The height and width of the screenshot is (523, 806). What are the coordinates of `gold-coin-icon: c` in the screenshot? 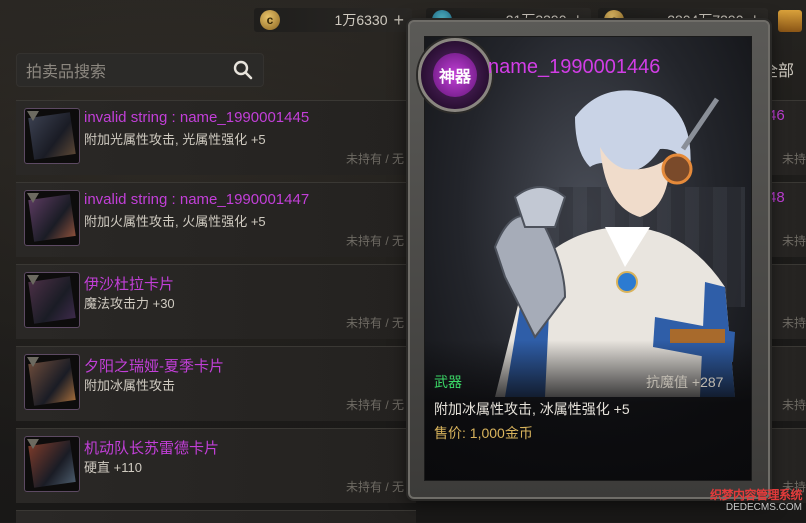 It's located at (270, 20).